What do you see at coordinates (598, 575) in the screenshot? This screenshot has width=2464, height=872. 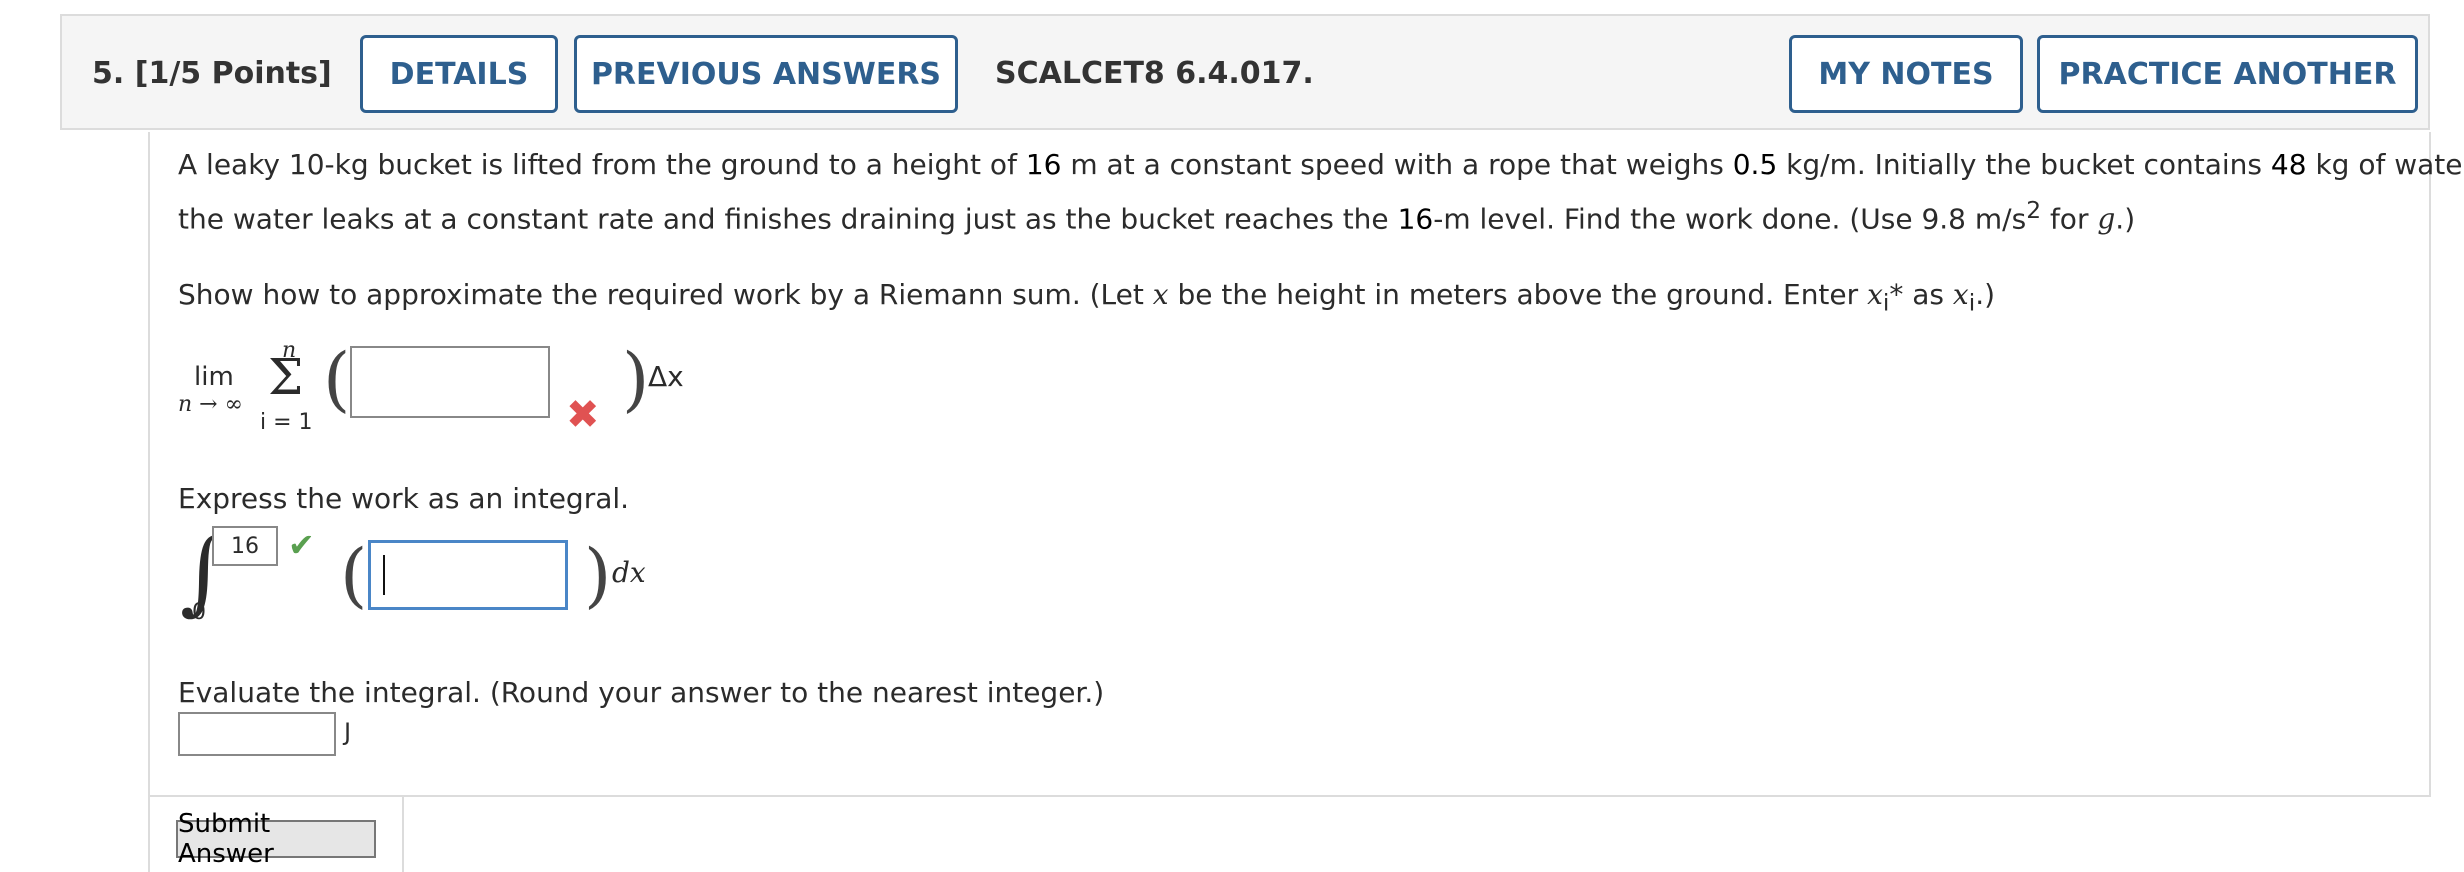 I see `integral-right-paren: )` at bounding box center [598, 575].